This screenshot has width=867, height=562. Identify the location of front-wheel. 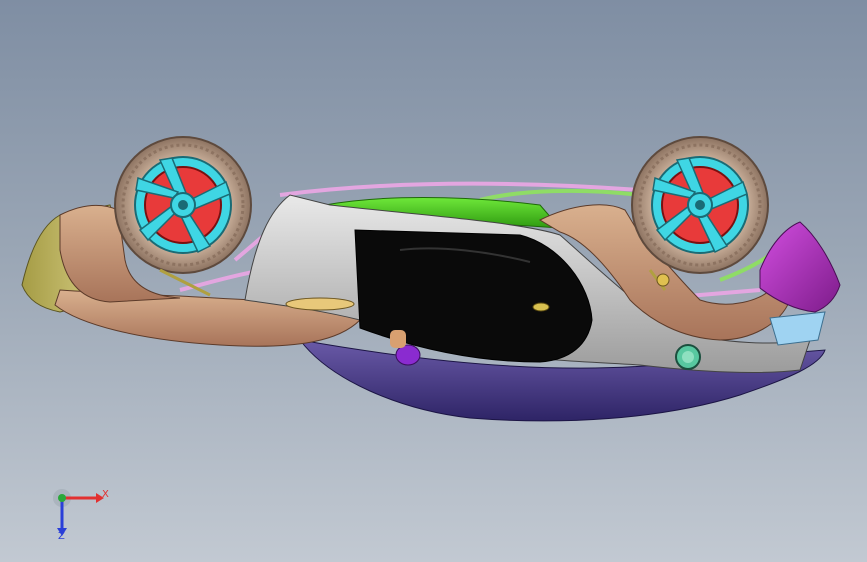
(183, 205).